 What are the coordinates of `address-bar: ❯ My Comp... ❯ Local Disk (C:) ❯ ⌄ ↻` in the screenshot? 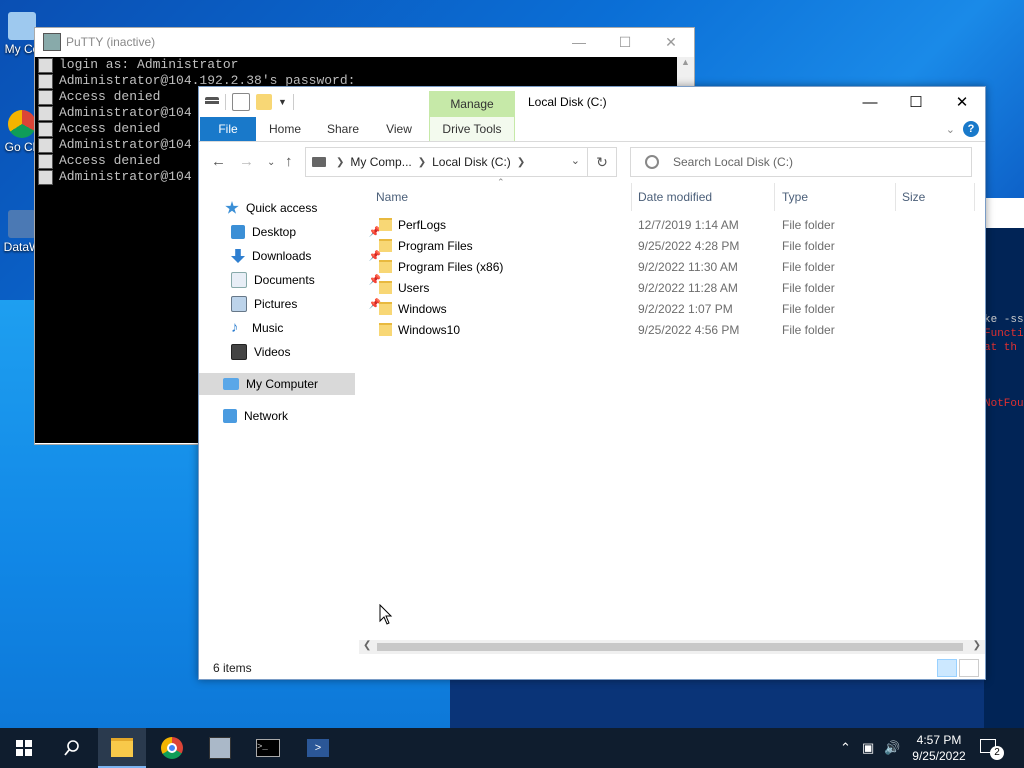 It's located at (461, 162).